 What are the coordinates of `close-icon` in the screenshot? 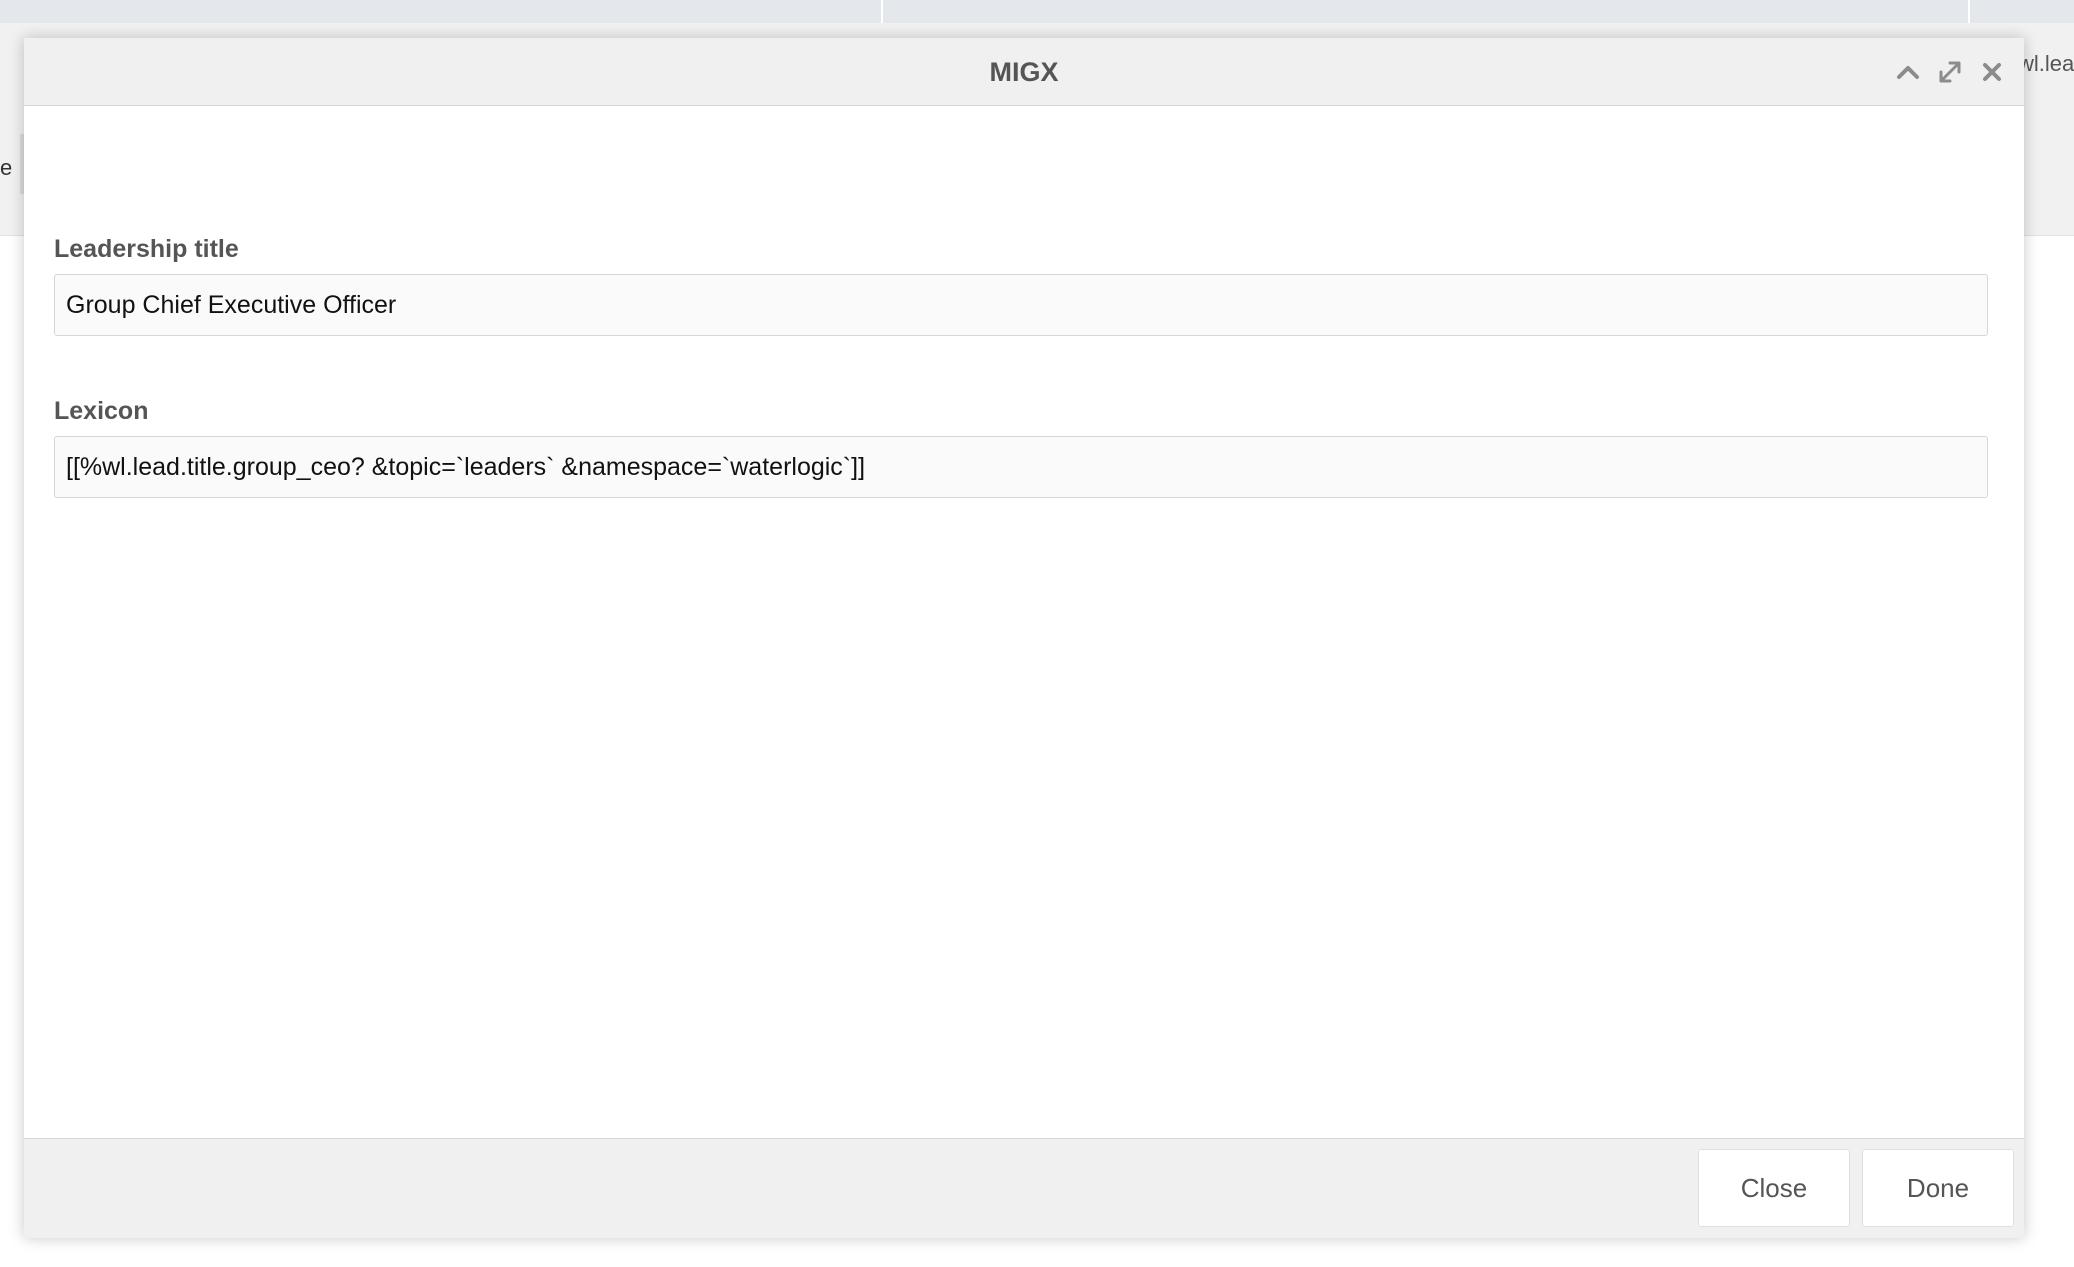 It's located at (1992, 72).